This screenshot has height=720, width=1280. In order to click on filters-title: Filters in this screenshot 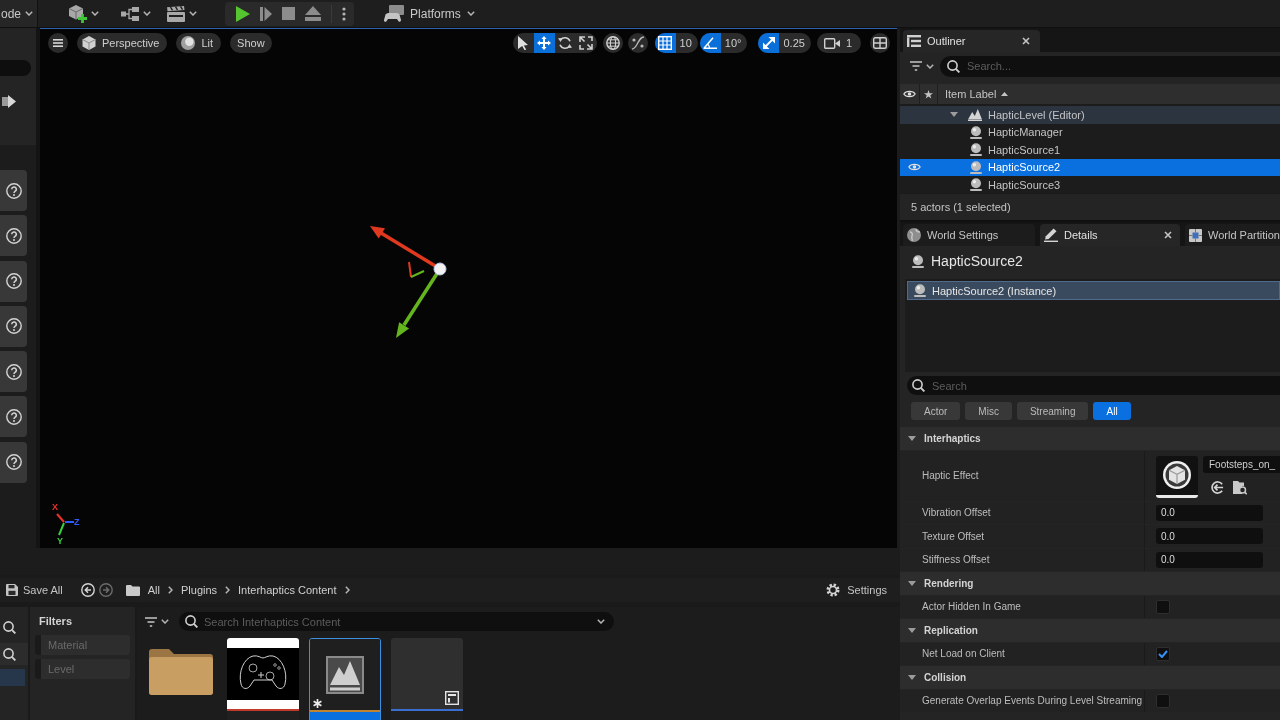, I will do `click(56, 621)`.